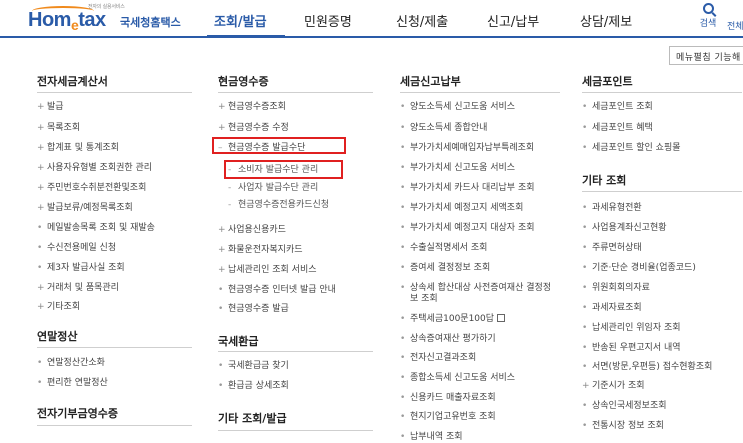  Describe the element at coordinates (617, 128) in the screenshot. I see `menu-item: • 세금포인트 혜택` at that location.